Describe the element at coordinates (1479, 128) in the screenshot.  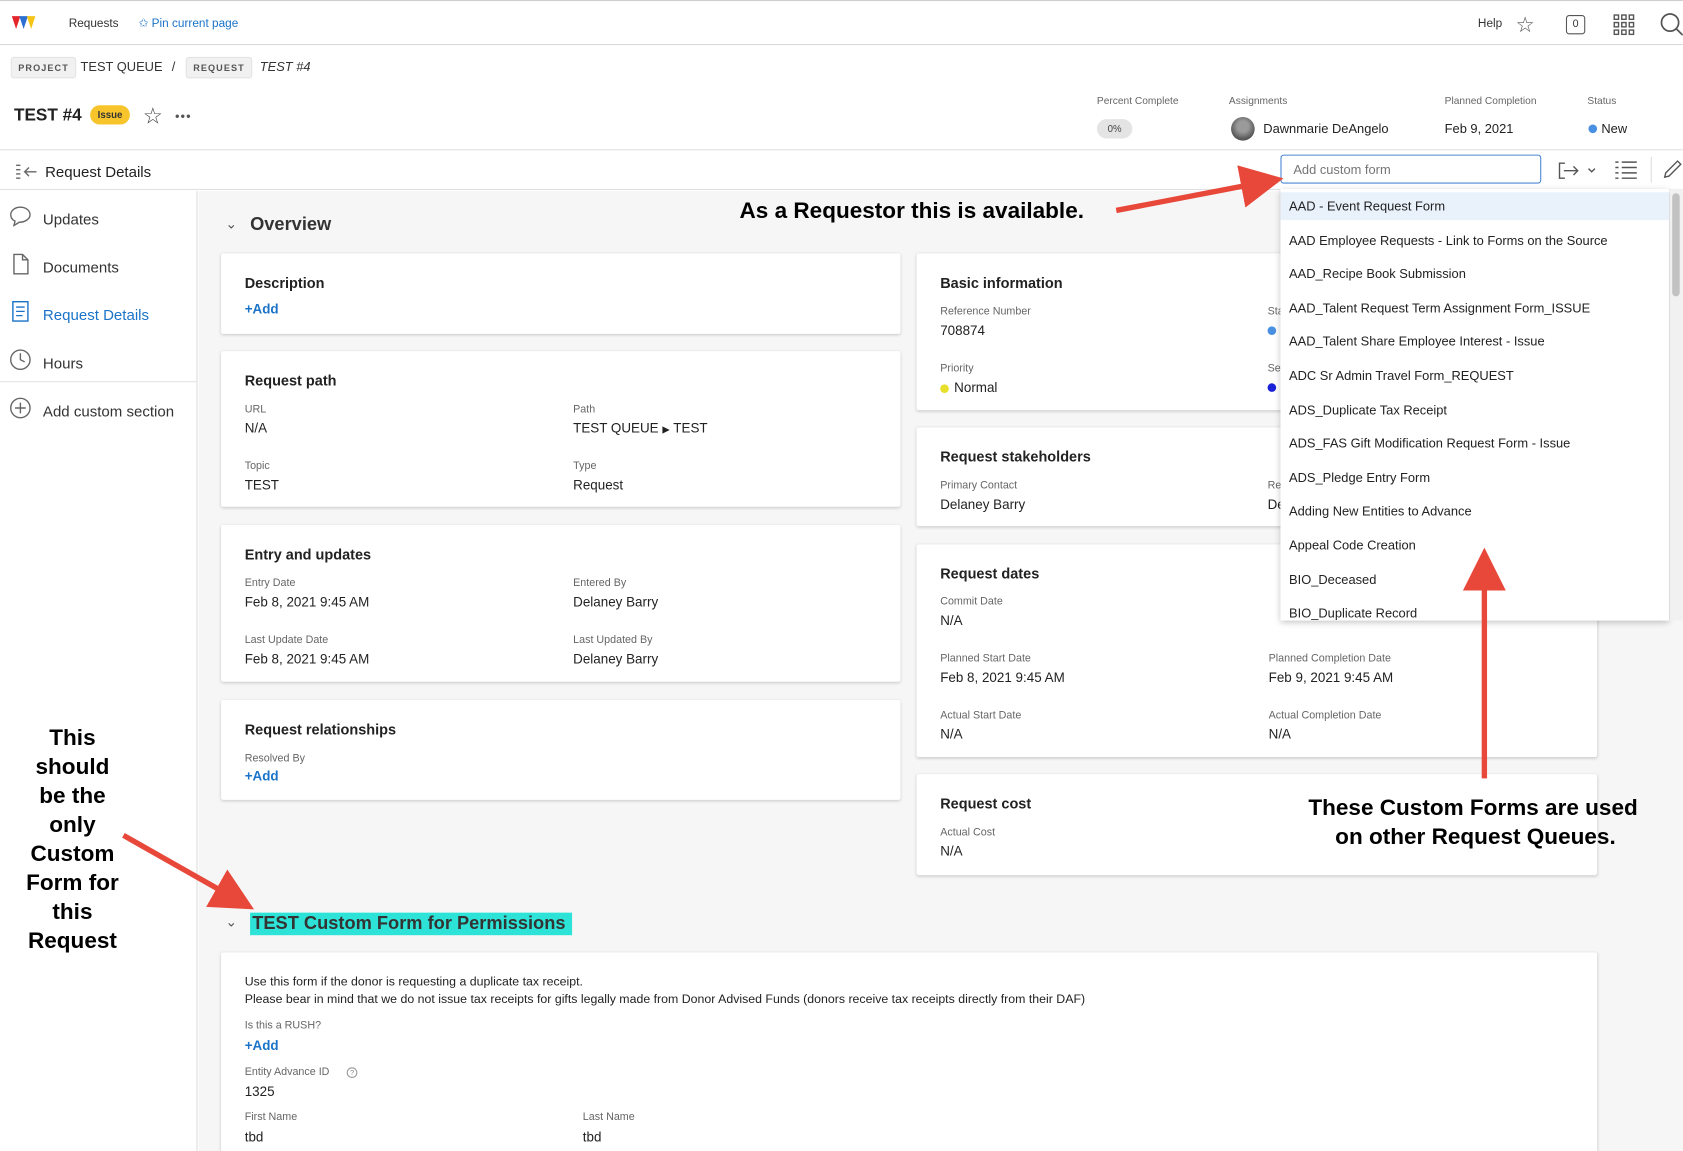
I see `planned-completion-value: Feb 9, 2021` at that location.